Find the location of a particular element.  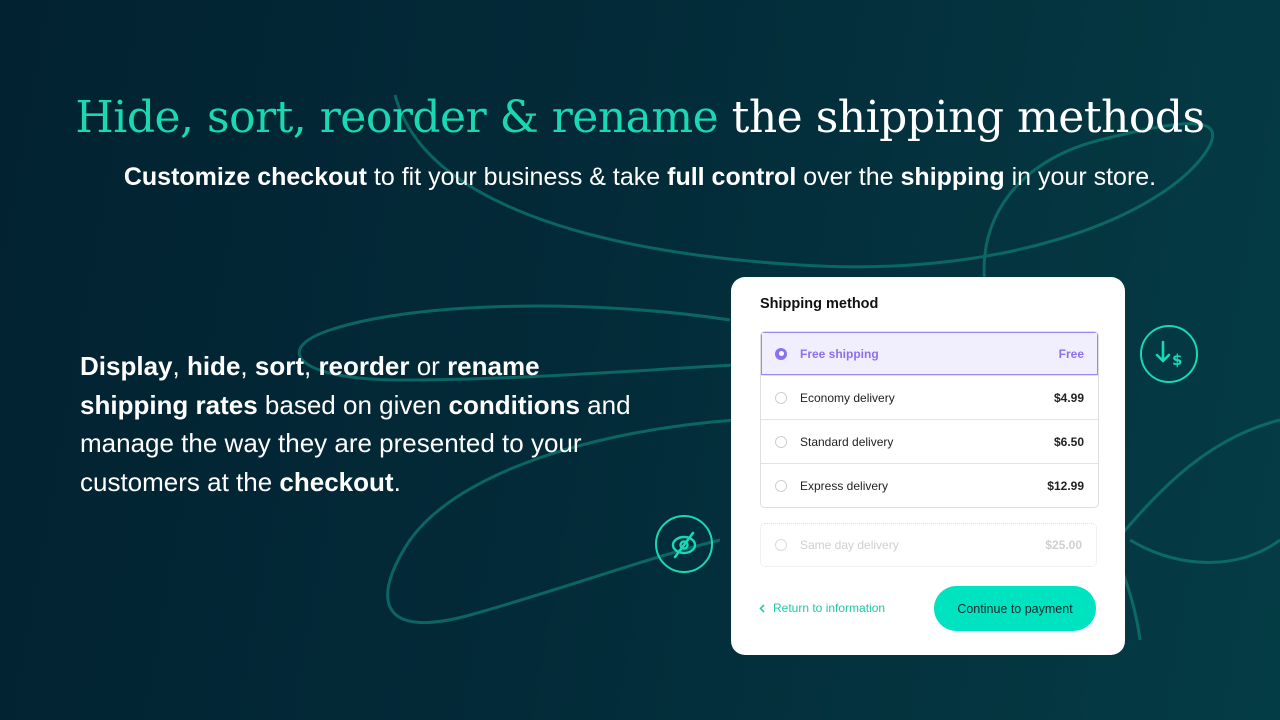

return-to-information-link: Return to information is located at coordinates (822, 608).